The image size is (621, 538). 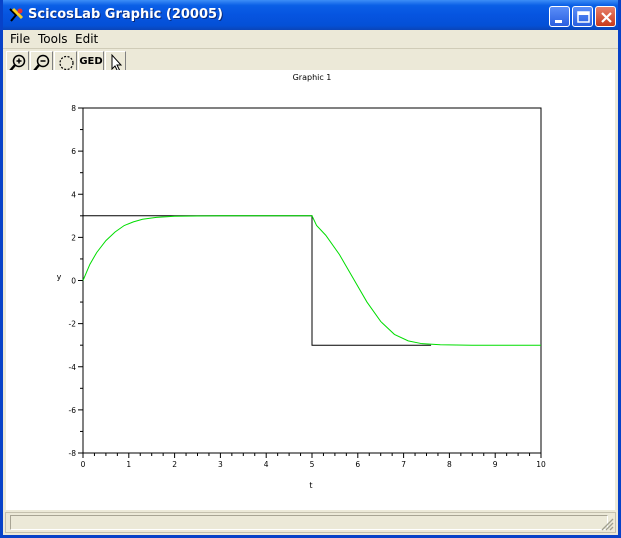 I want to click on close-icon, so click(x=606, y=17).